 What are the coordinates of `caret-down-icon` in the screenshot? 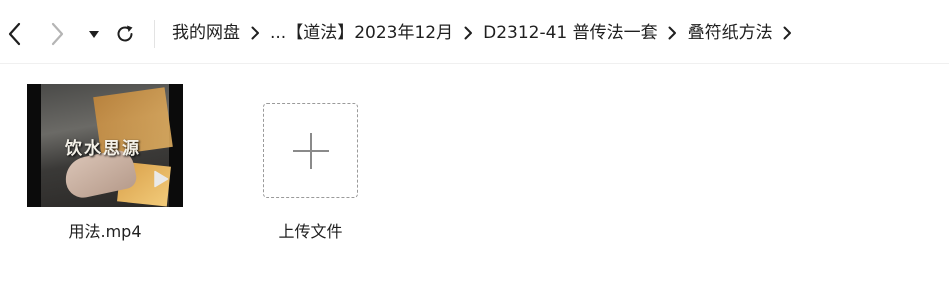 It's located at (94, 34).